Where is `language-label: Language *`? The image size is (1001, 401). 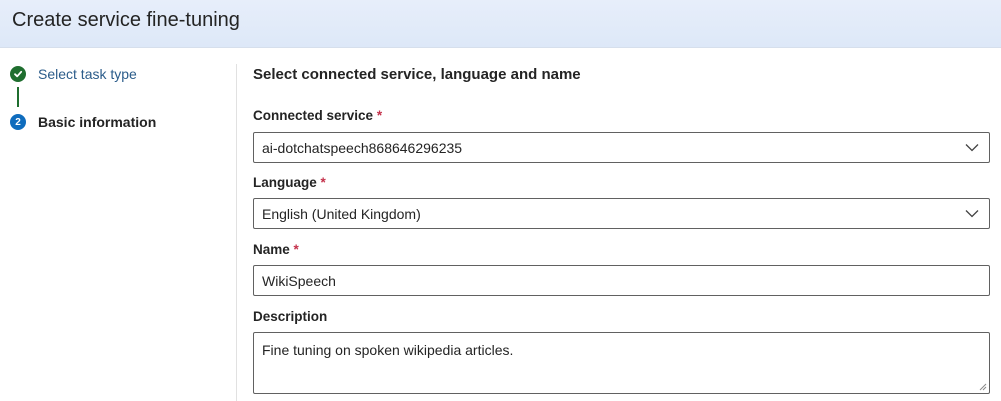
language-label: Language * is located at coordinates (289, 182).